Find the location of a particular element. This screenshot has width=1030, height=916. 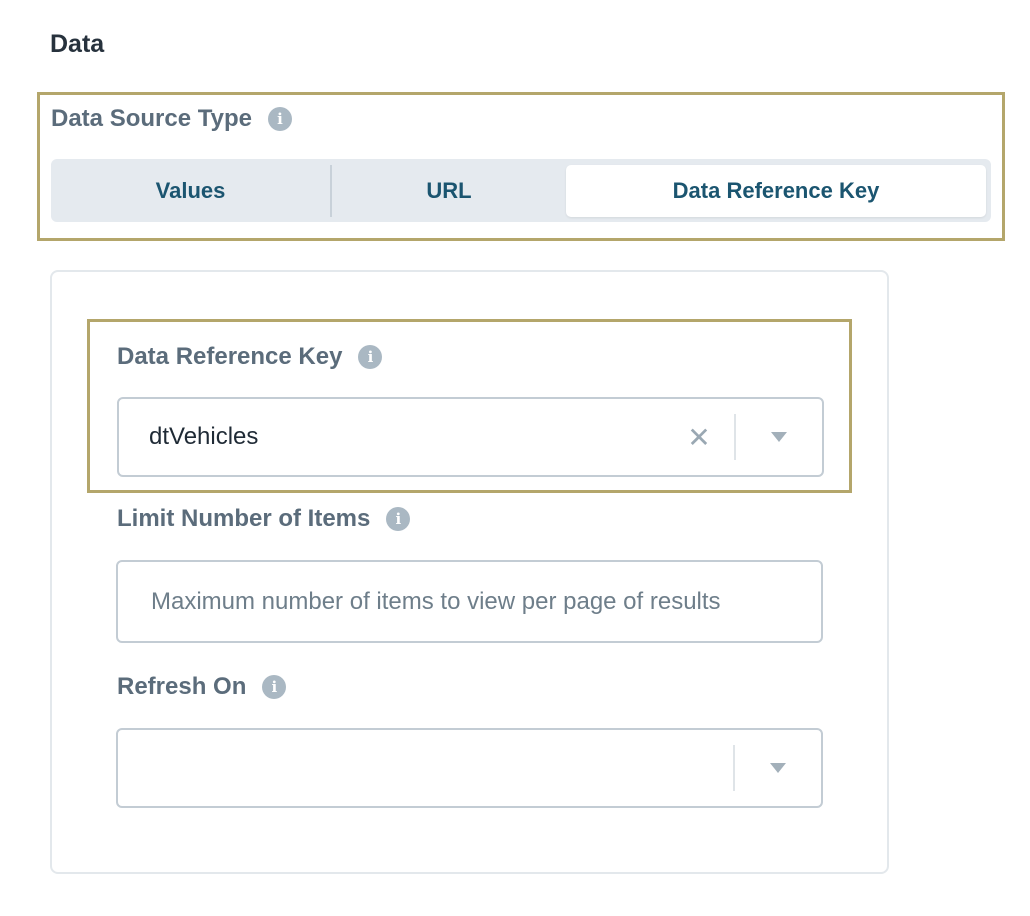

section-title: Data is located at coordinates (77, 44).